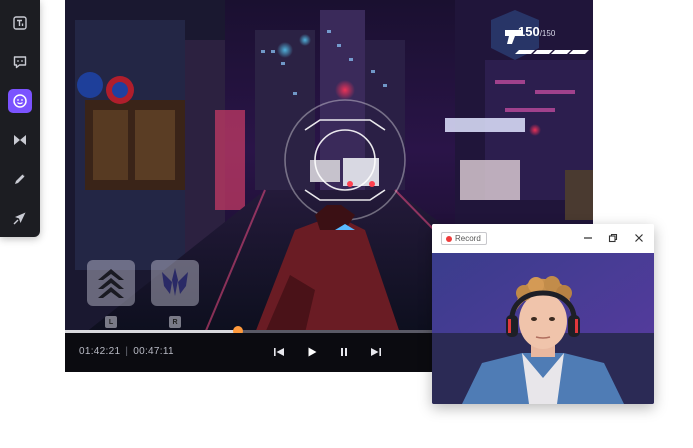 The height and width of the screenshot is (448, 693). I want to click on crest-emblem-icon, so click(175, 282).